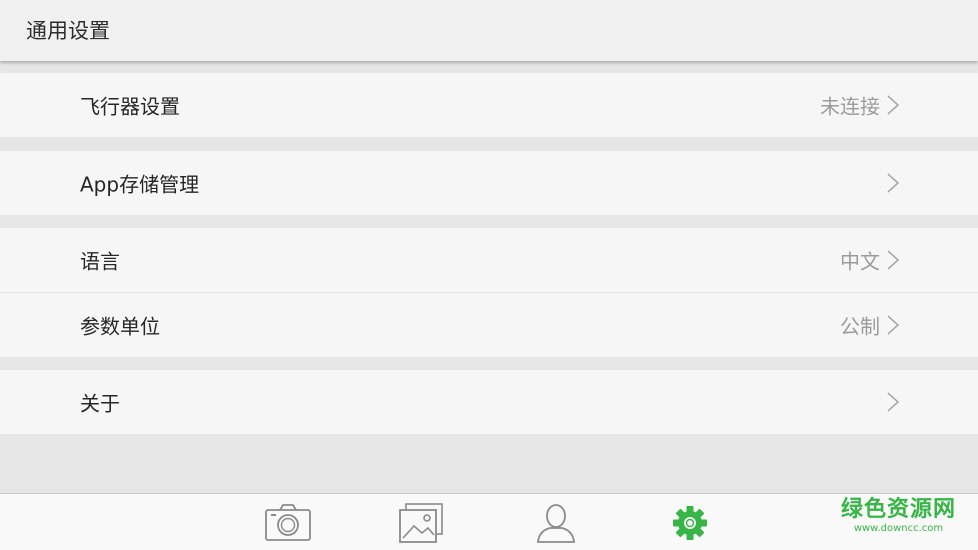 This screenshot has width=978, height=550. Describe the element at coordinates (140, 184) in the screenshot. I see `settings-item-label: App存储管理` at that location.